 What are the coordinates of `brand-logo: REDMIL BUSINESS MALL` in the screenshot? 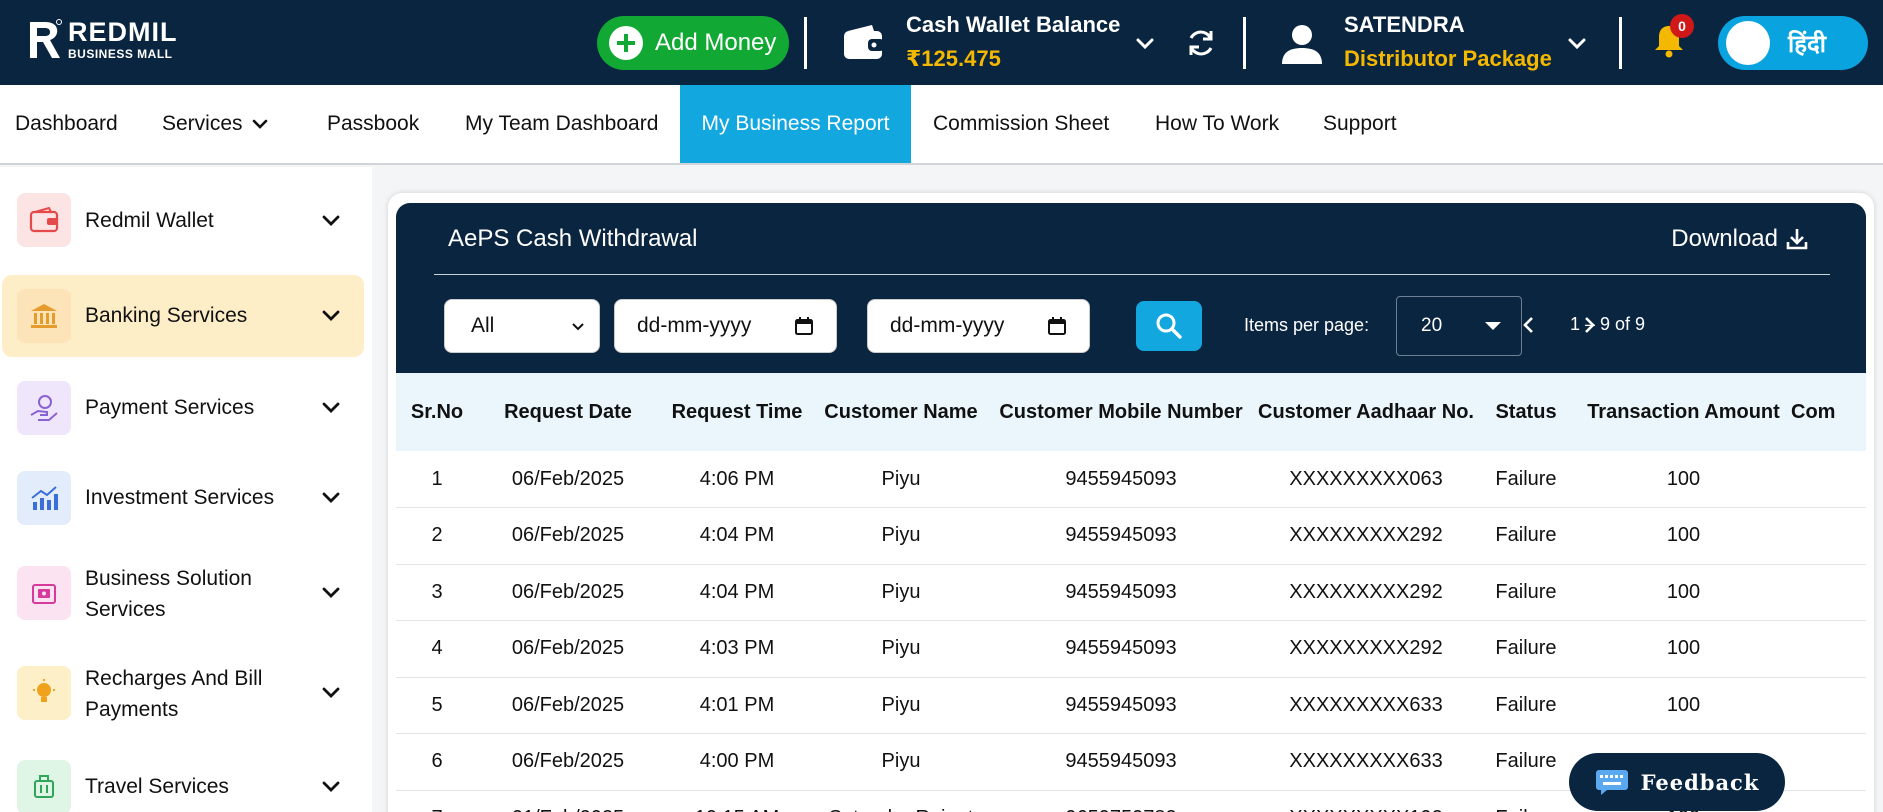 It's located at (102, 39).